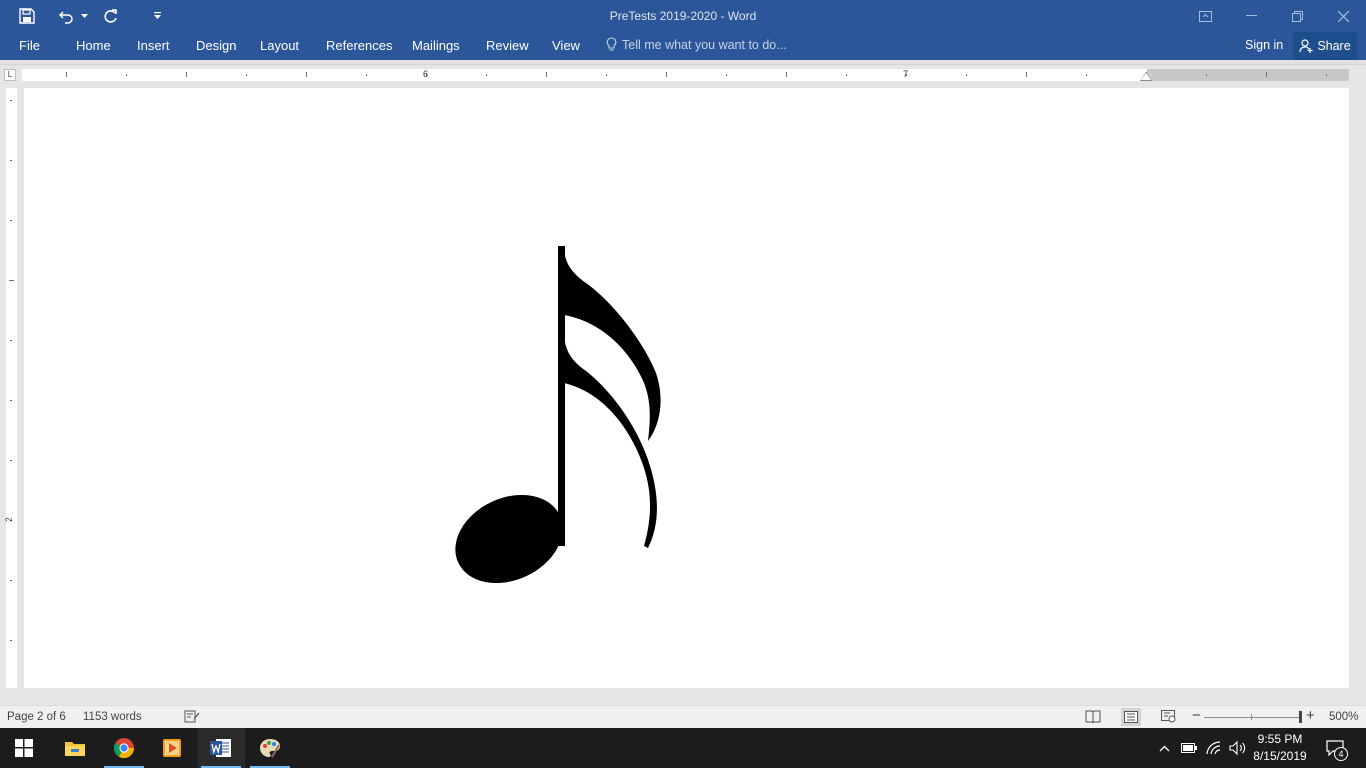 Image resolution: width=1366 pixels, height=768 pixels. Describe the element at coordinates (1306, 46) in the screenshot. I see `person-add-icon` at that location.